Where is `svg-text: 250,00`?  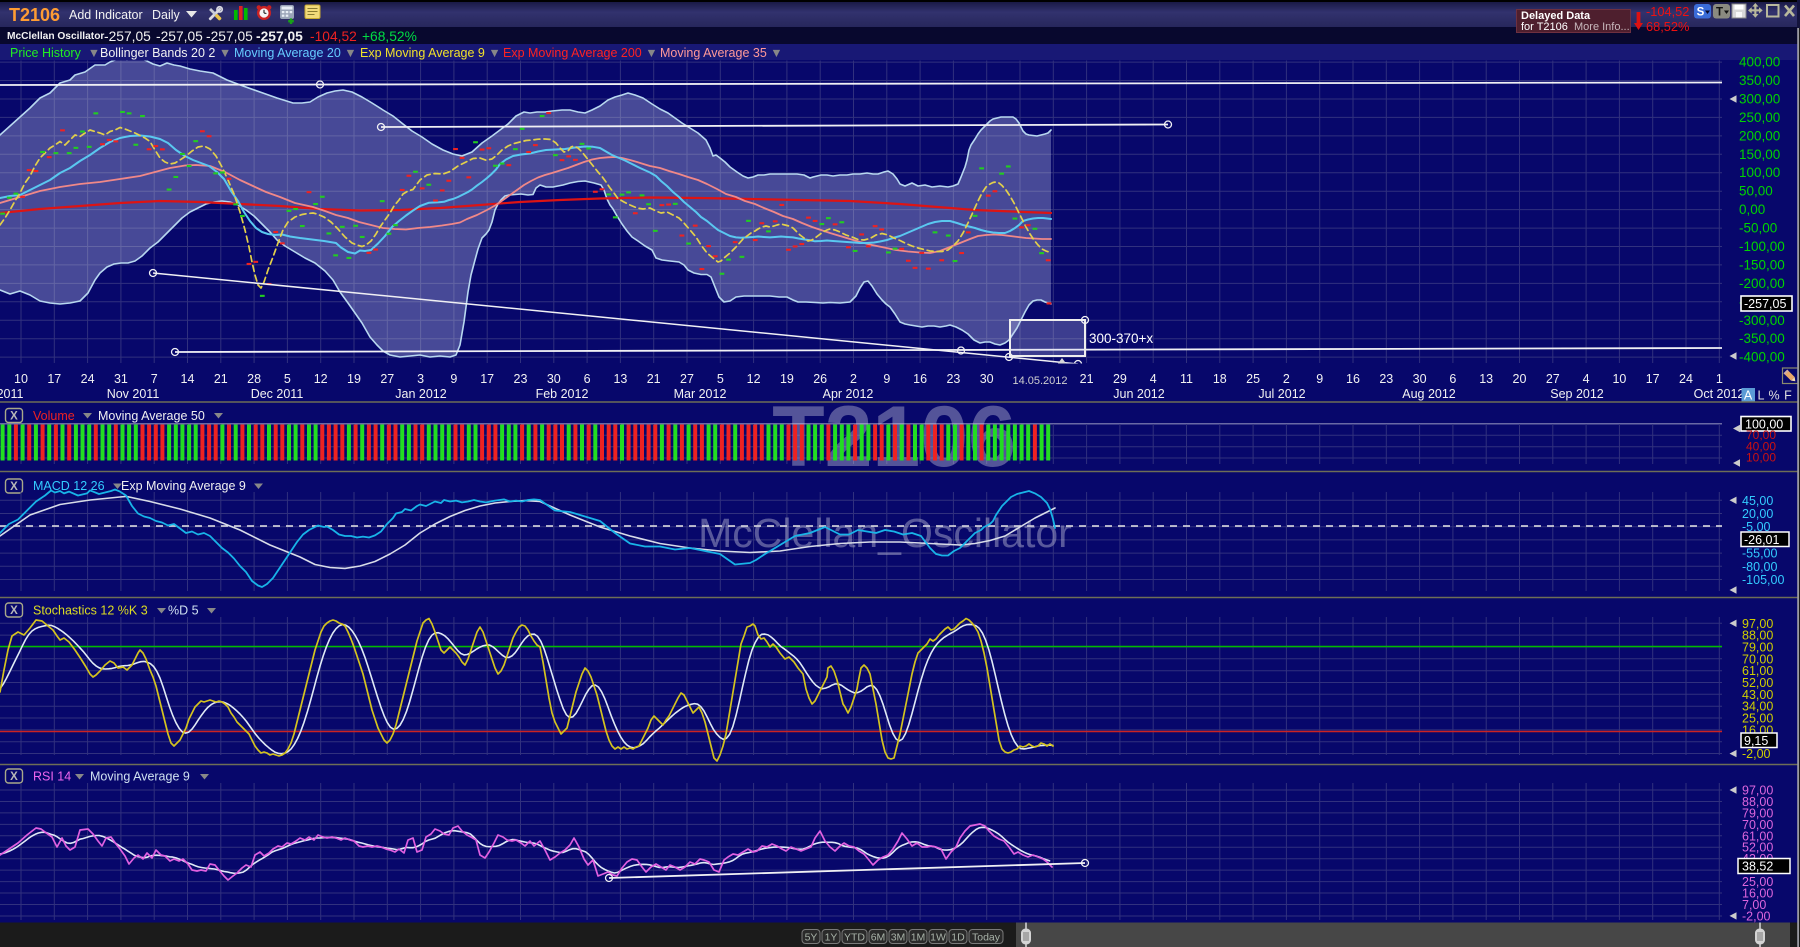
svg-text: 250,00 is located at coordinates (1759, 117).